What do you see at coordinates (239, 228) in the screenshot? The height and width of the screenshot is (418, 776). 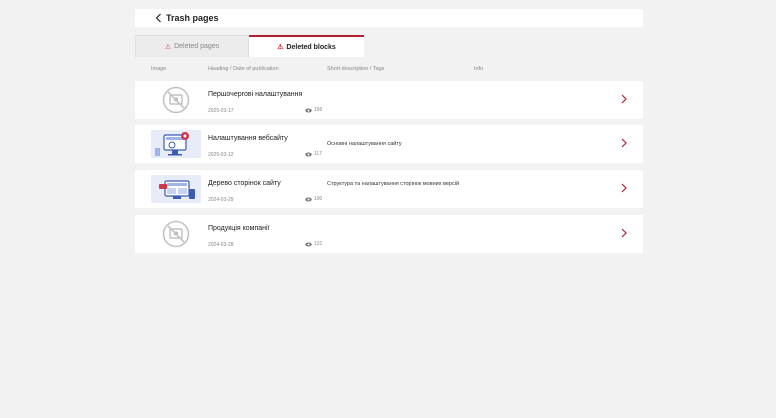 I see `row-title: Продукція компанії` at bounding box center [239, 228].